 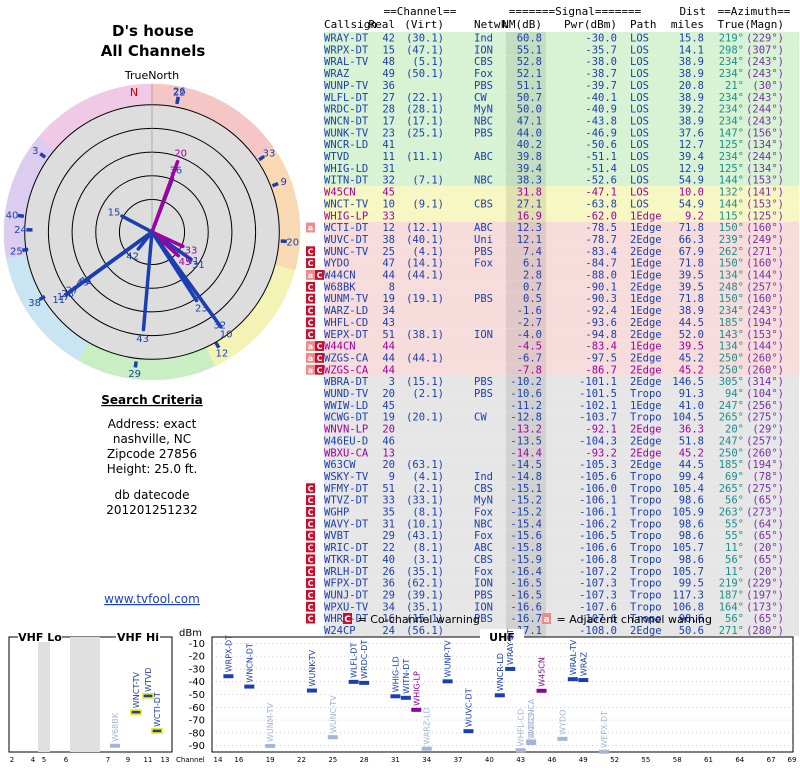 What do you see at coordinates (529, 133) in the screenshot?
I see `table-cell: 44.0` at bounding box center [529, 133].